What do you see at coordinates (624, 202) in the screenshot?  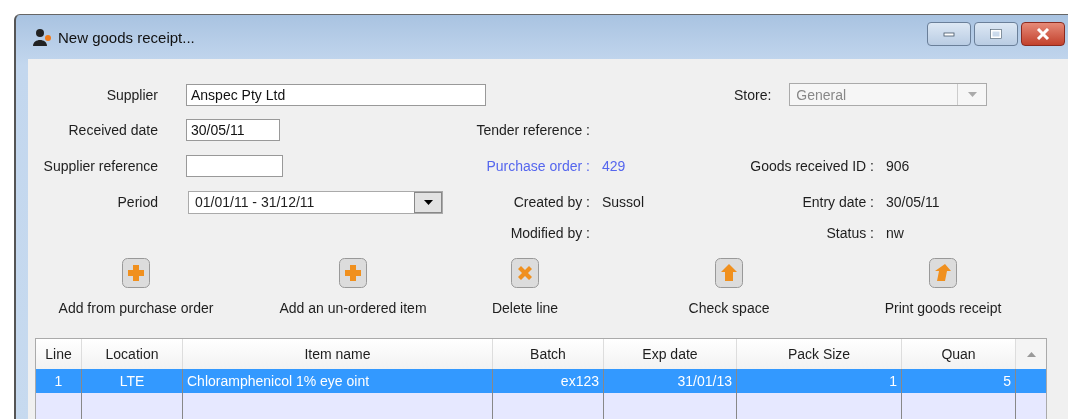 I see `info-value: Sussol` at bounding box center [624, 202].